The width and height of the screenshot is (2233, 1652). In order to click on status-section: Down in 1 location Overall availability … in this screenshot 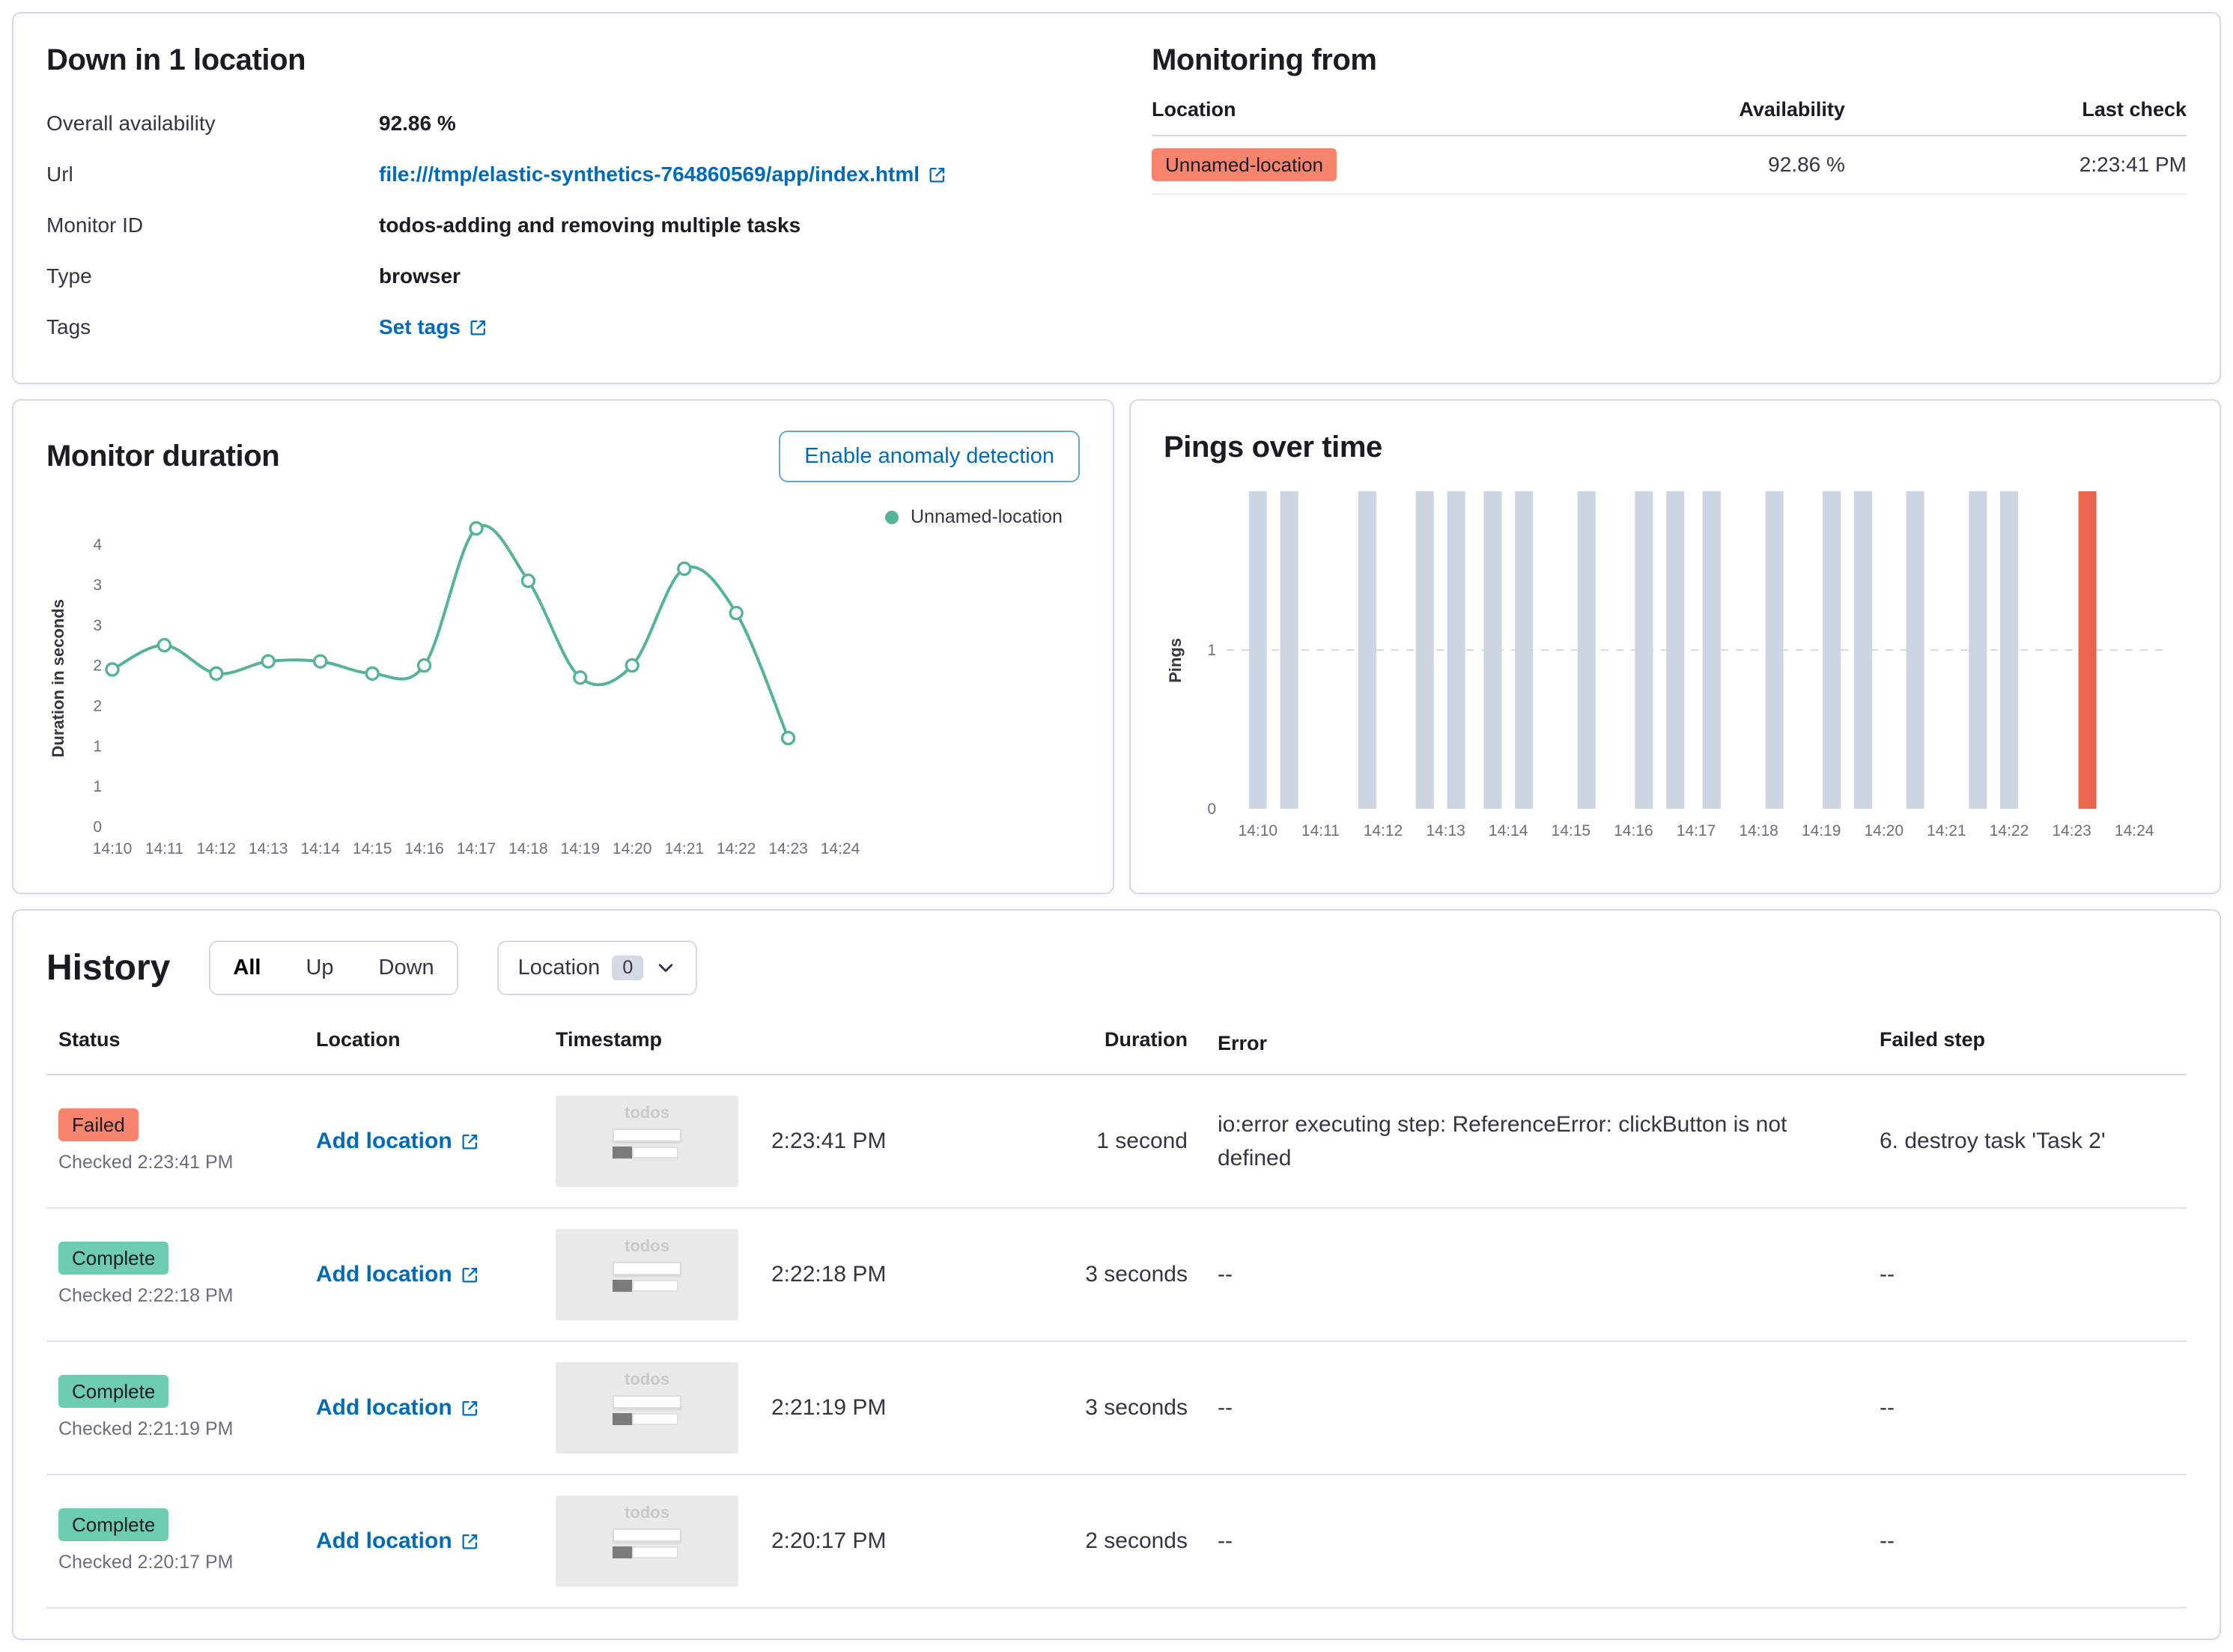, I will do `click(575, 198)`.